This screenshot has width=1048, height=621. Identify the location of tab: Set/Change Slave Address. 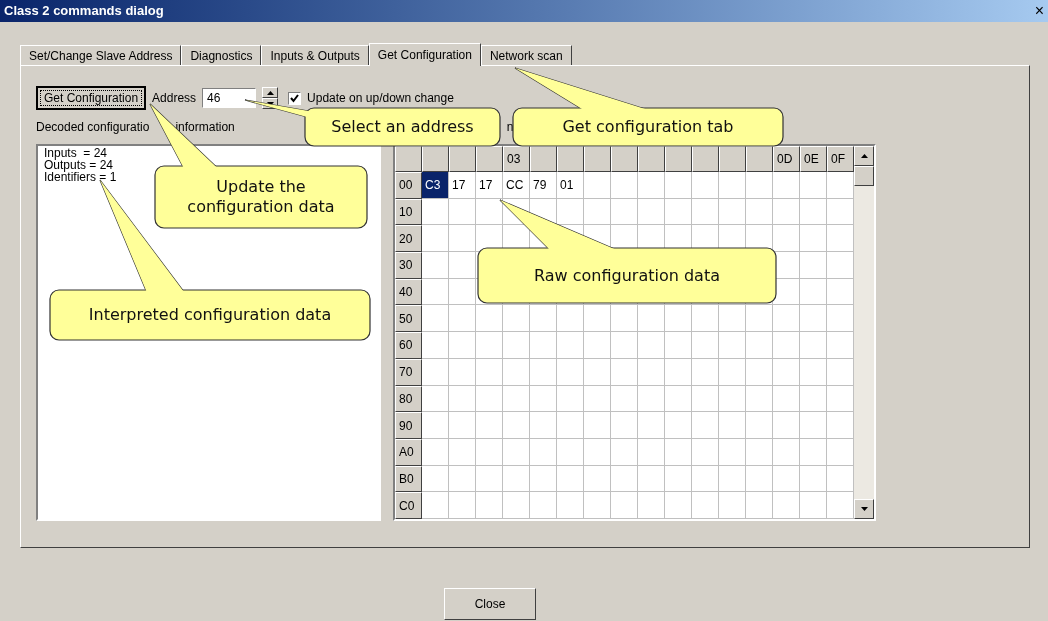
(101, 55).